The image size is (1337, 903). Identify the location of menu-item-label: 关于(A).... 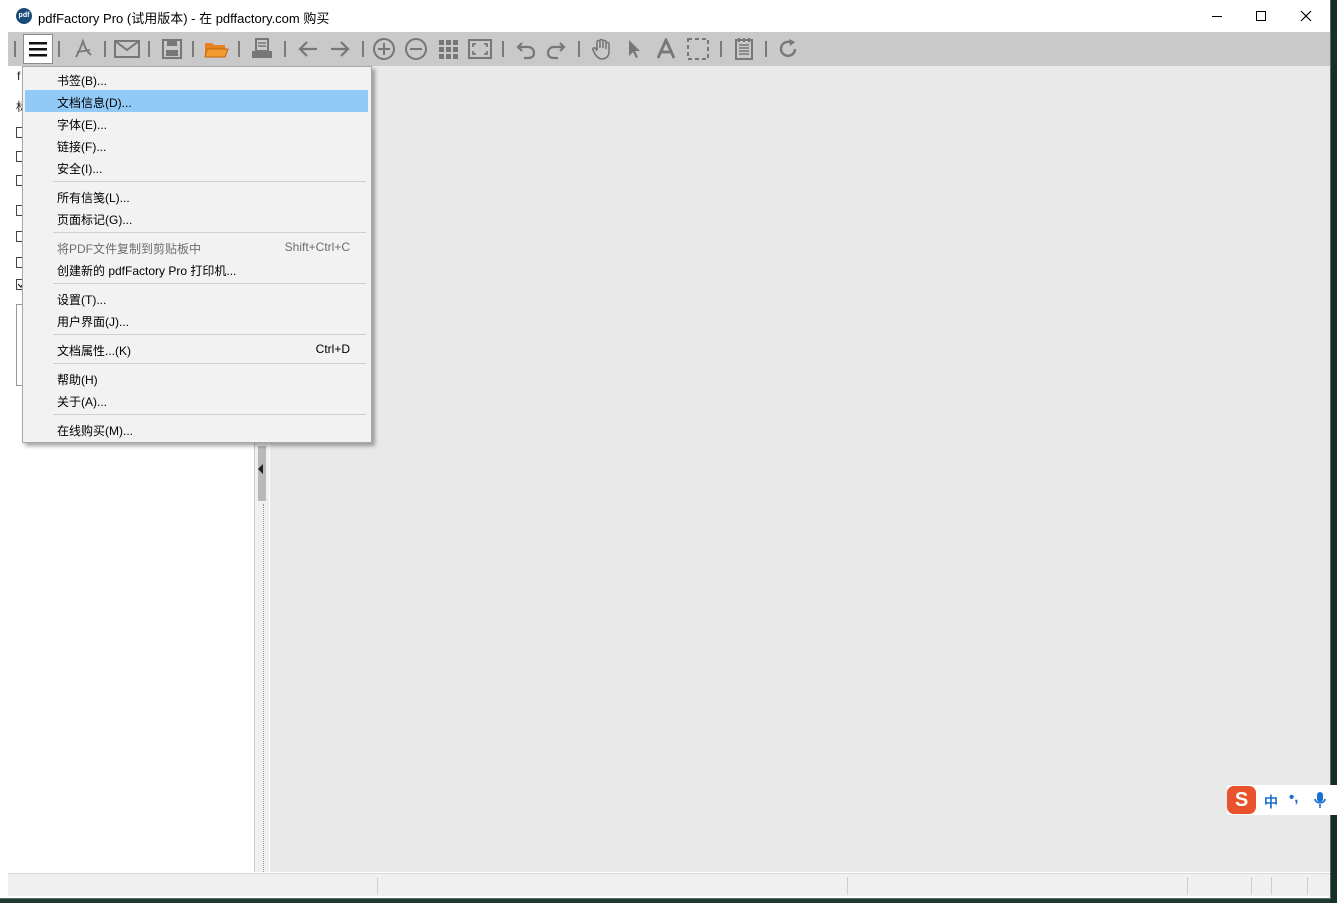
(82, 402).